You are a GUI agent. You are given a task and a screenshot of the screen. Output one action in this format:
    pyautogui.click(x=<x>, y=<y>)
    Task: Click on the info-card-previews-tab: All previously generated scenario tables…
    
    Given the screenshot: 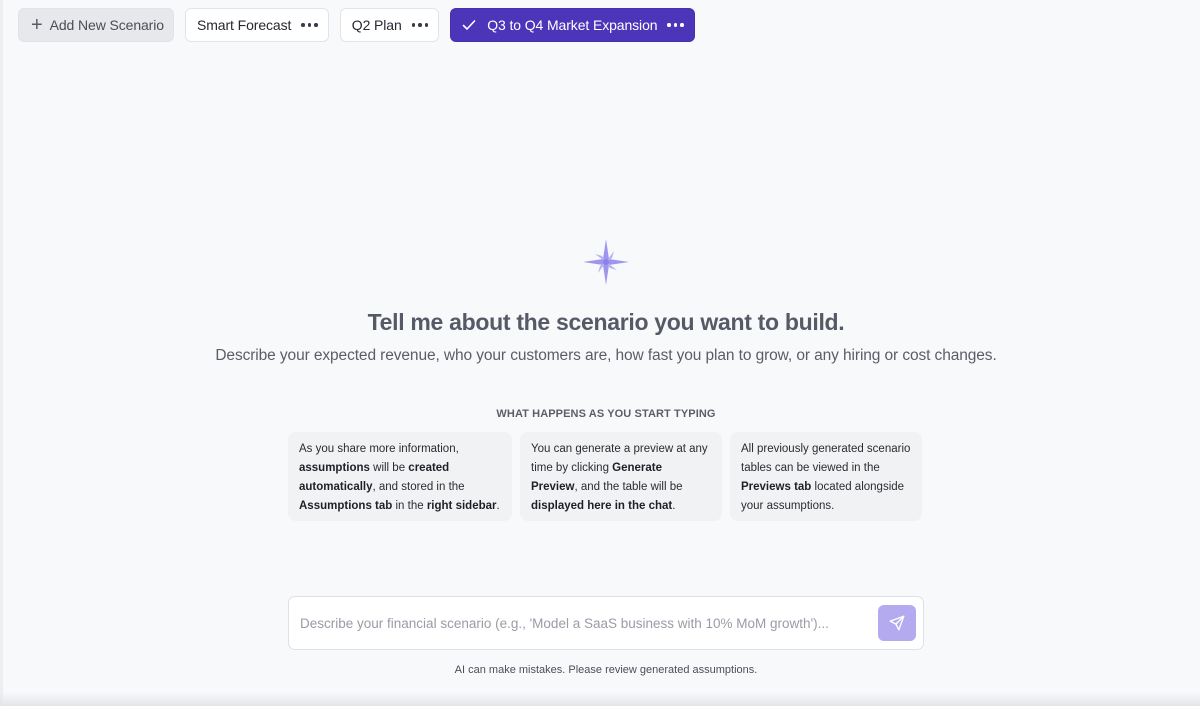 What is the action you would take?
    pyautogui.click(x=826, y=476)
    